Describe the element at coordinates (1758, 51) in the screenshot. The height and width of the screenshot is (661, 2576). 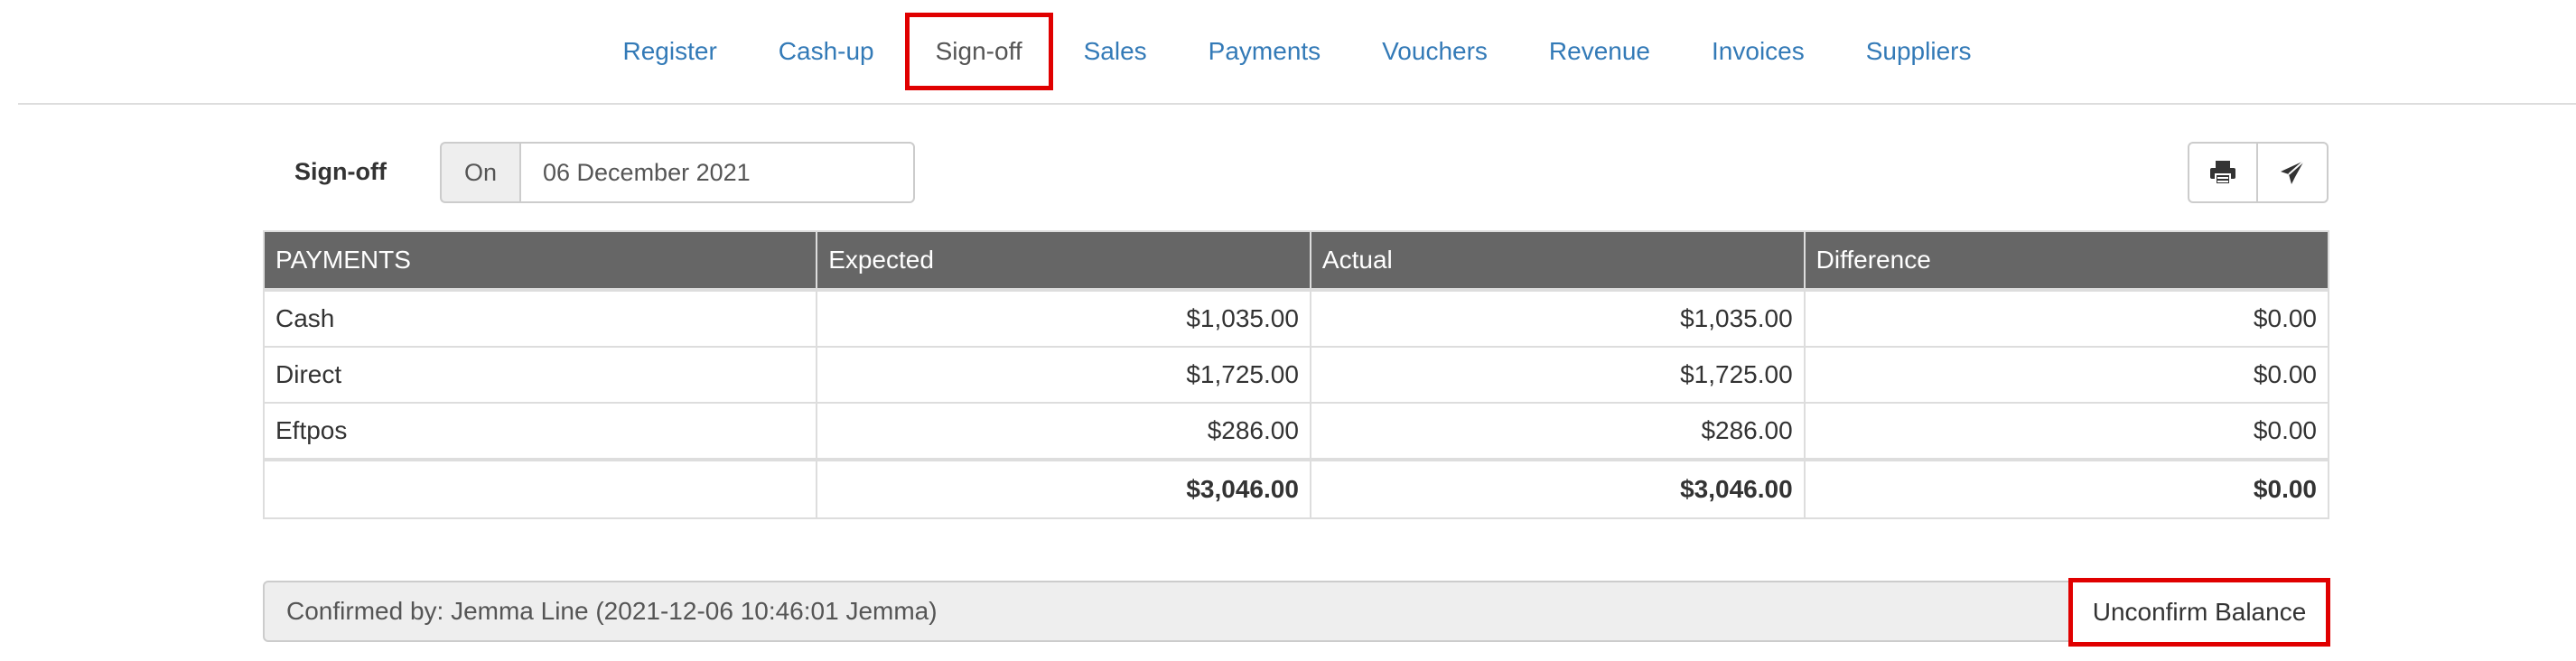
I see `tab-invoices: Invoices` at that location.